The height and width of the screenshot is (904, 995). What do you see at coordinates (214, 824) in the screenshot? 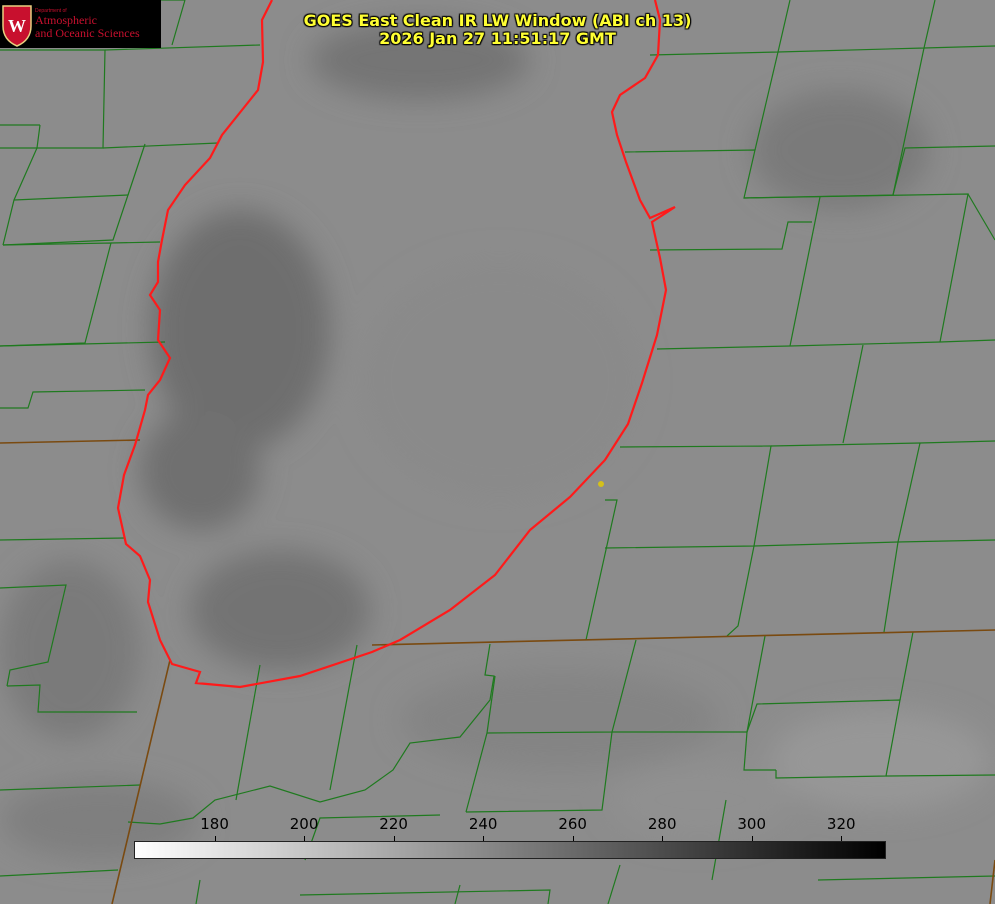
I see `colorbar-tick-label: 180` at bounding box center [214, 824].